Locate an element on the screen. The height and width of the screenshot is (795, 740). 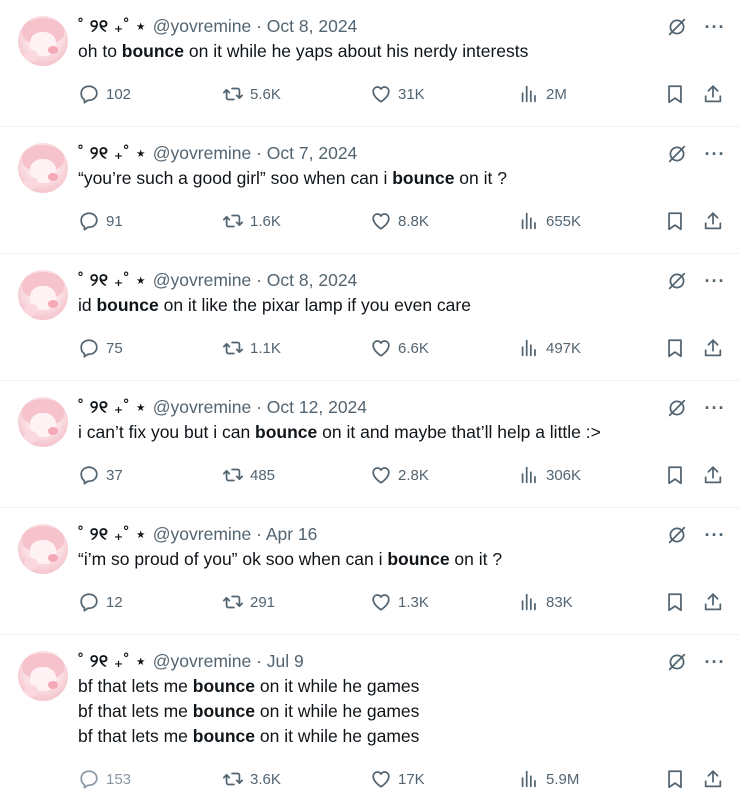
views-button: 655K is located at coordinates (549, 221).